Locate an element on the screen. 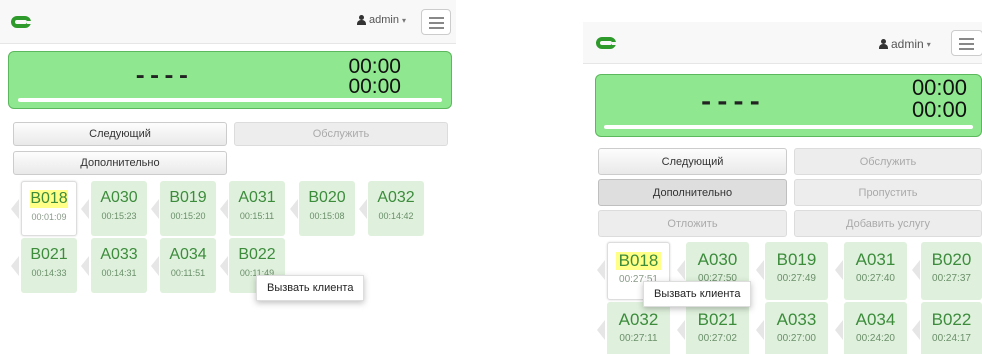  ticket-tile: A033 00:27:00 is located at coordinates (796, 328).